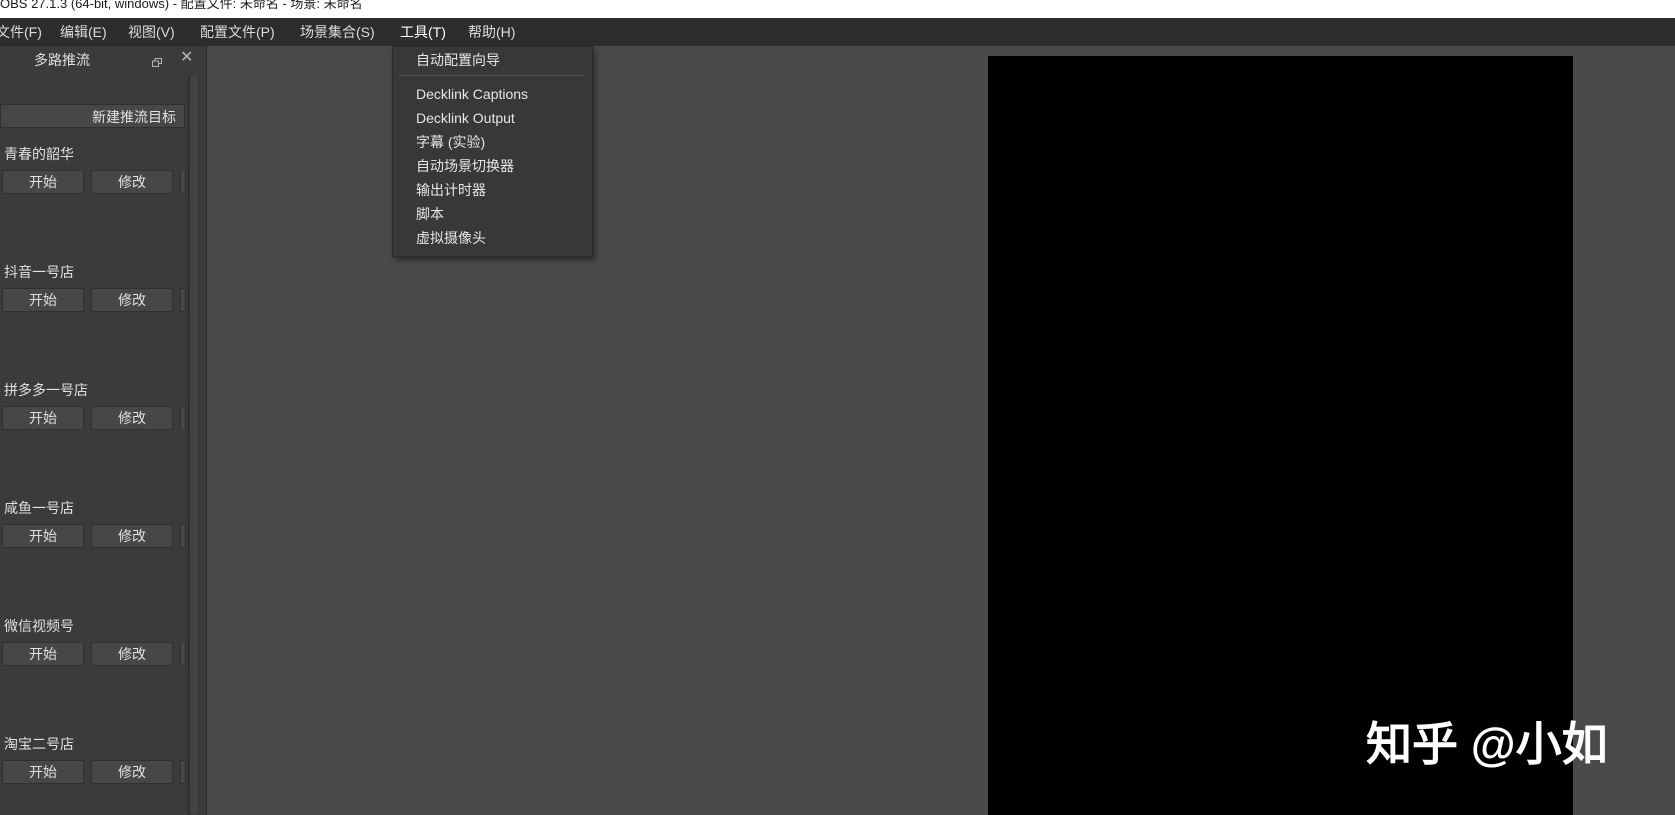 The image size is (1675, 815). What do you see at coordinates (103, 59) in the screenshot?
I see `dock-header: 多路推流 ✕` at bounding box center [103, 59].